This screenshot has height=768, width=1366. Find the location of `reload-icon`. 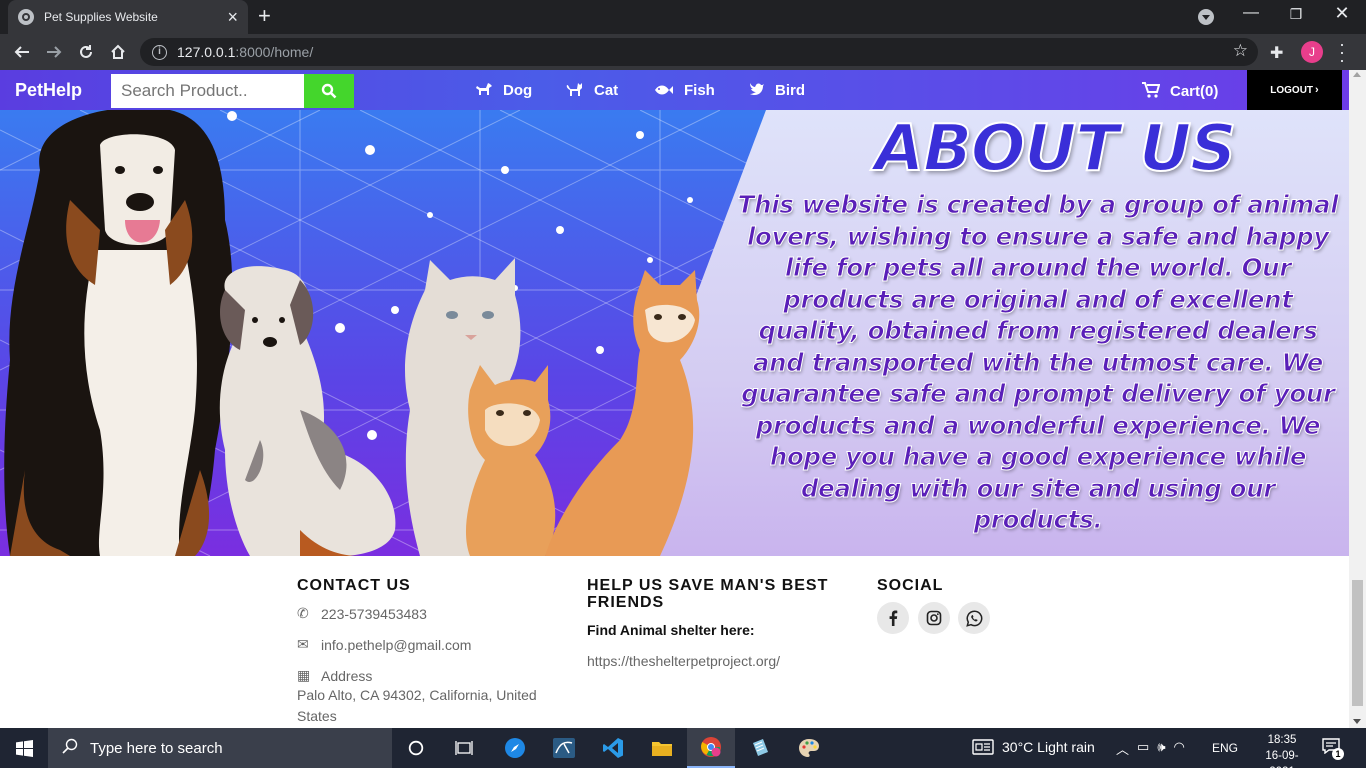

reload-icon is located at coordinates (86, 51).